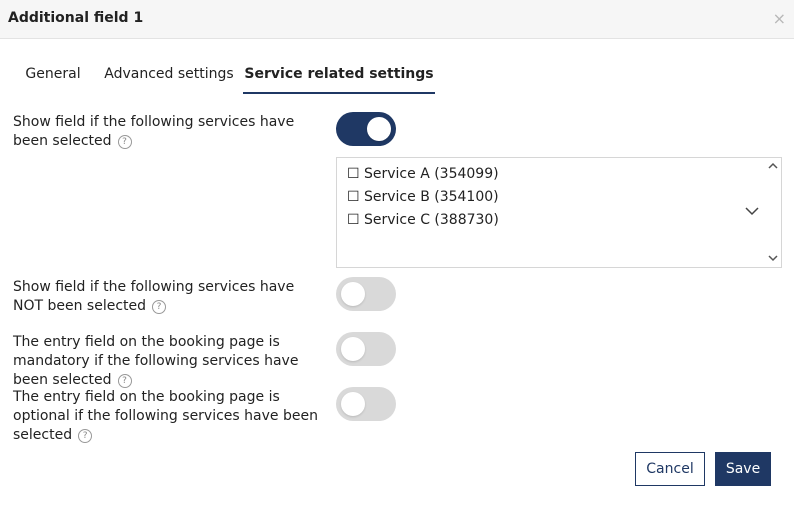 This screenshot has height=509, width=794. Describe the element at coordinates (773, 258) in the screenshot. I see `scroll-down-icon` at that location.